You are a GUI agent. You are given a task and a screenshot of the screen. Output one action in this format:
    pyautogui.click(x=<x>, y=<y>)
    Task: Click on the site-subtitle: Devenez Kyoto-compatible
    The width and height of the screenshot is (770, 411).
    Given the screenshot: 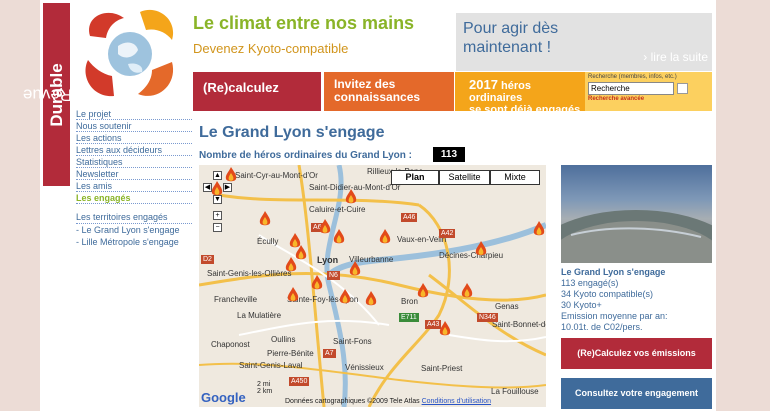 What is the action you would take?
    pyautogui.click(x=271, y=48)
    